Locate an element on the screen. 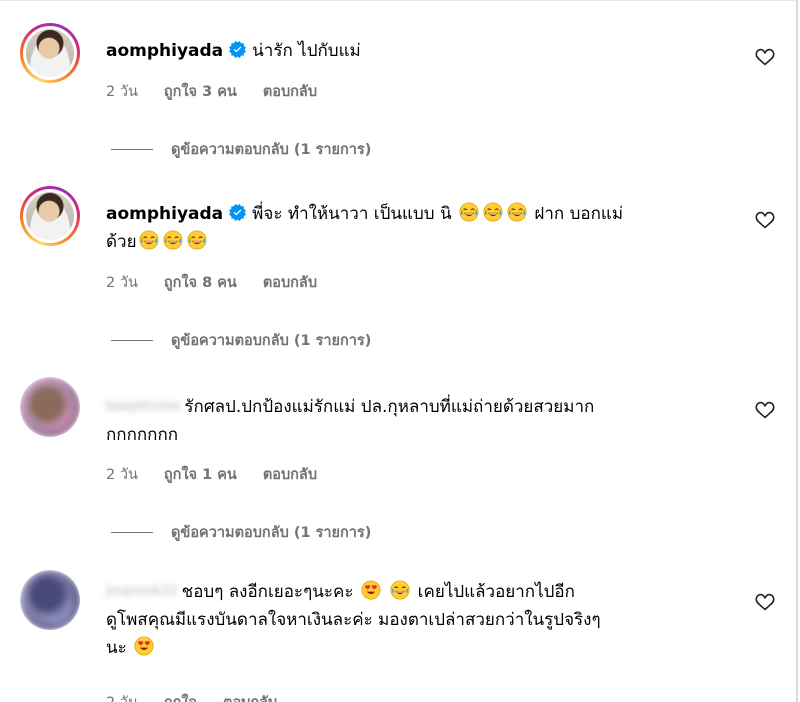 Image resolution: width=800 pixels, height=702 pixels. comment-likes: ถูกใจ is located at coordinates (180, 696).